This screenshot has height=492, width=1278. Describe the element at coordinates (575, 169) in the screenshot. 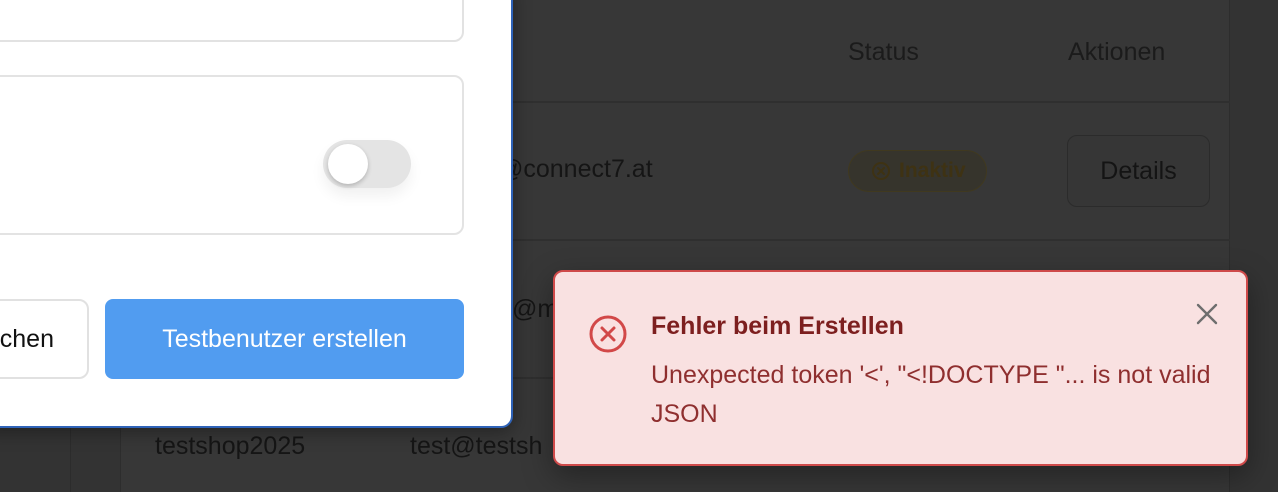

I see `table-cell-email: @connect7.at` at that location.